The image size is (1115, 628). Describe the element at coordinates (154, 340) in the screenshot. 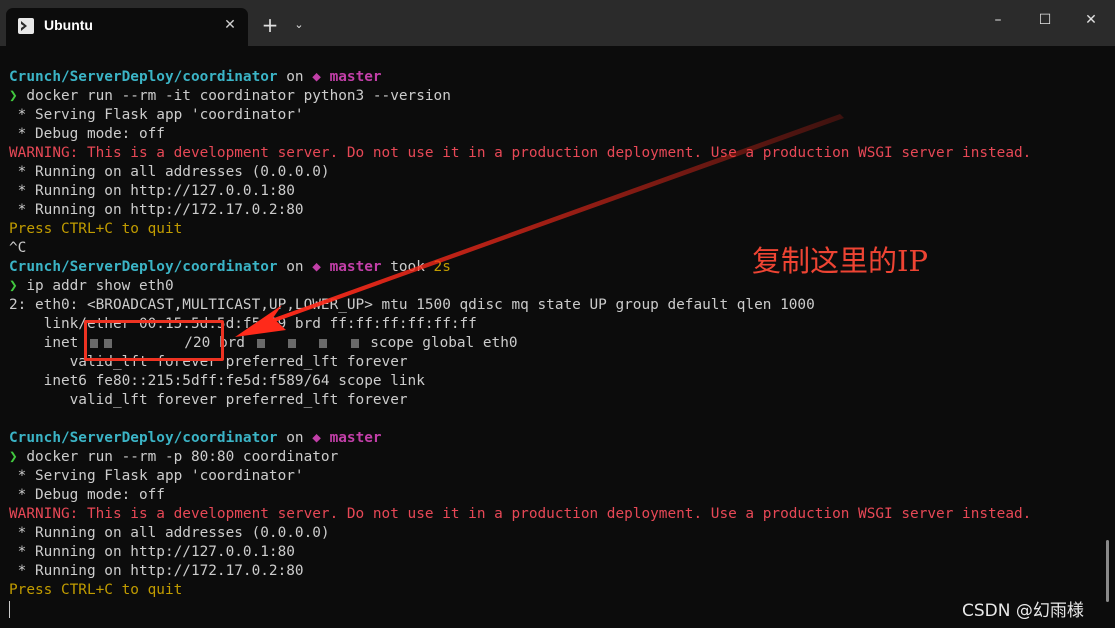

I see `ip-highlight-box` at that location.